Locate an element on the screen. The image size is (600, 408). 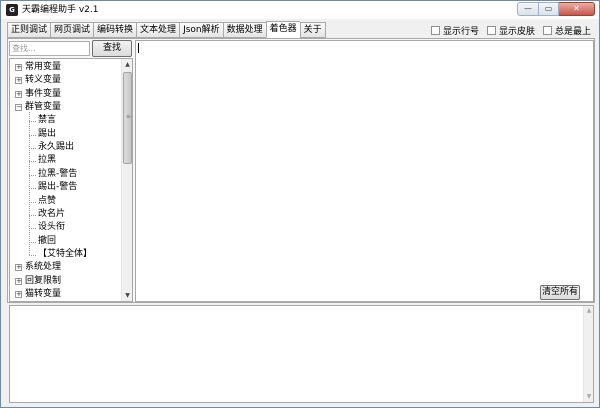
text-caret is located at coordinates (138, 48).